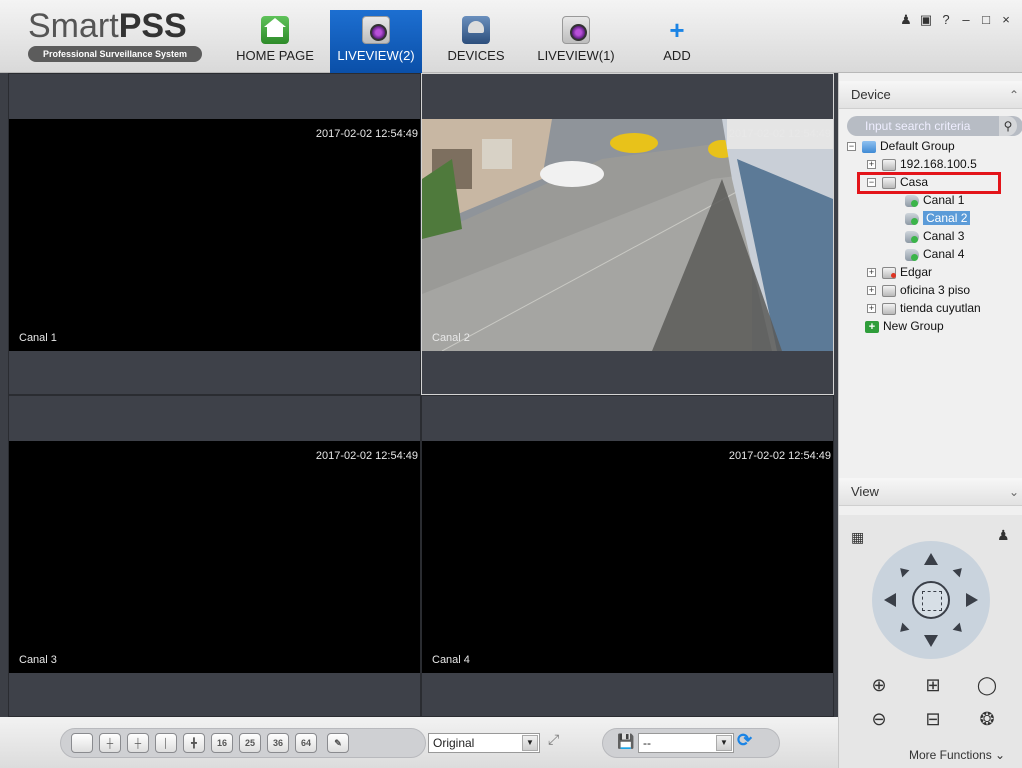 The height and width of the screenshot is (768, 1022). I want to click on tab-add: + ADD, so click(677, 41).